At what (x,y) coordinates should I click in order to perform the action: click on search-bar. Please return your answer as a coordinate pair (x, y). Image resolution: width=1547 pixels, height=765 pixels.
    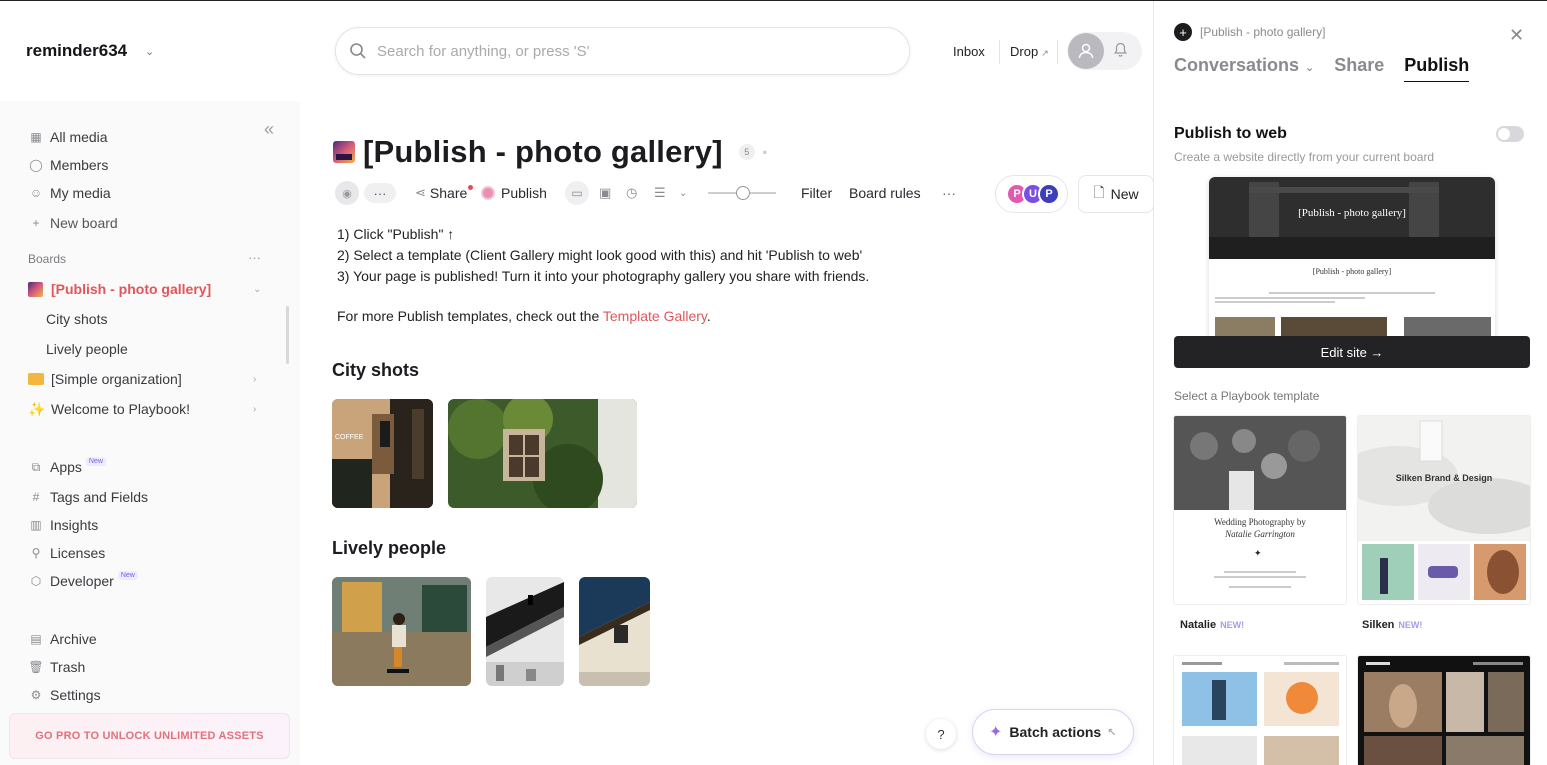
    Looking at the image, I should click on (622, 51).